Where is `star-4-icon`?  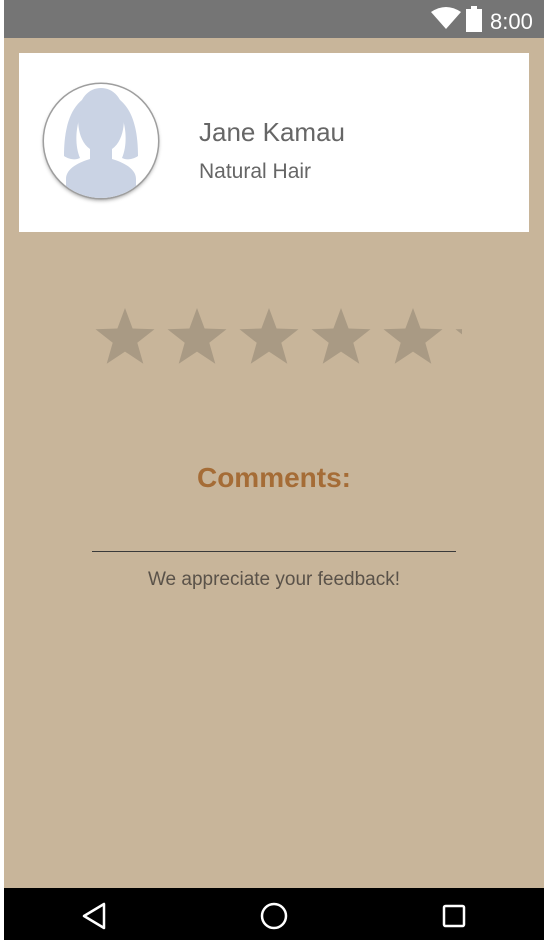
star-4-icon is located at coordinates (341, 338).